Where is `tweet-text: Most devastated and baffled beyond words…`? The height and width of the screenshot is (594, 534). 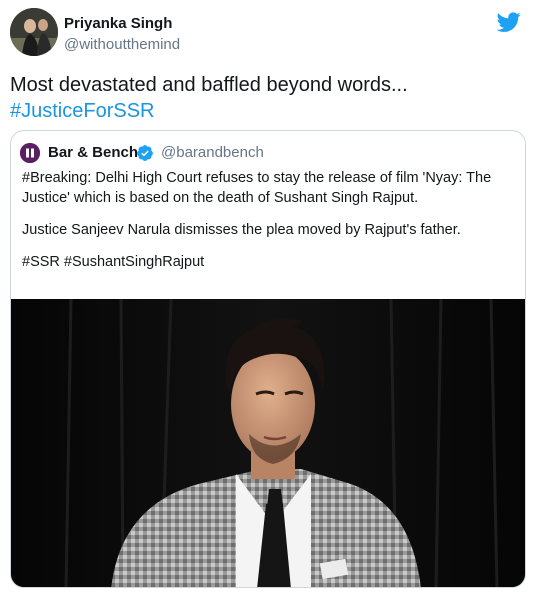 tweet-text: Most devastated and baffled beyond words… is located at coordinates (265, 98).